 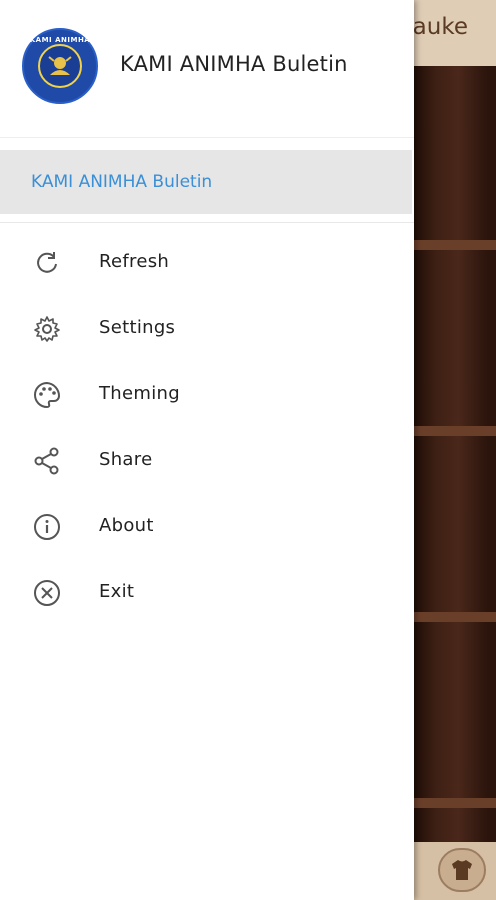 I want to click on menu-item-theming: Theming, so click(x=207, y=395).